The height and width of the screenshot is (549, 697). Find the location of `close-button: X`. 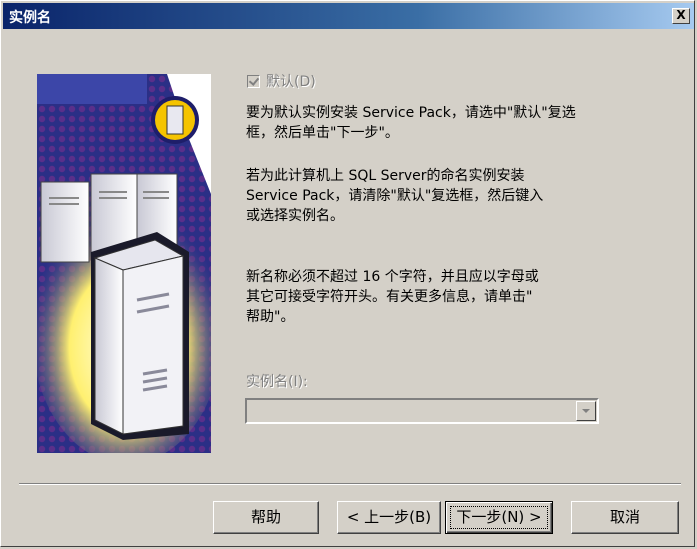

close-button: X is located at coordinates (681, 16).